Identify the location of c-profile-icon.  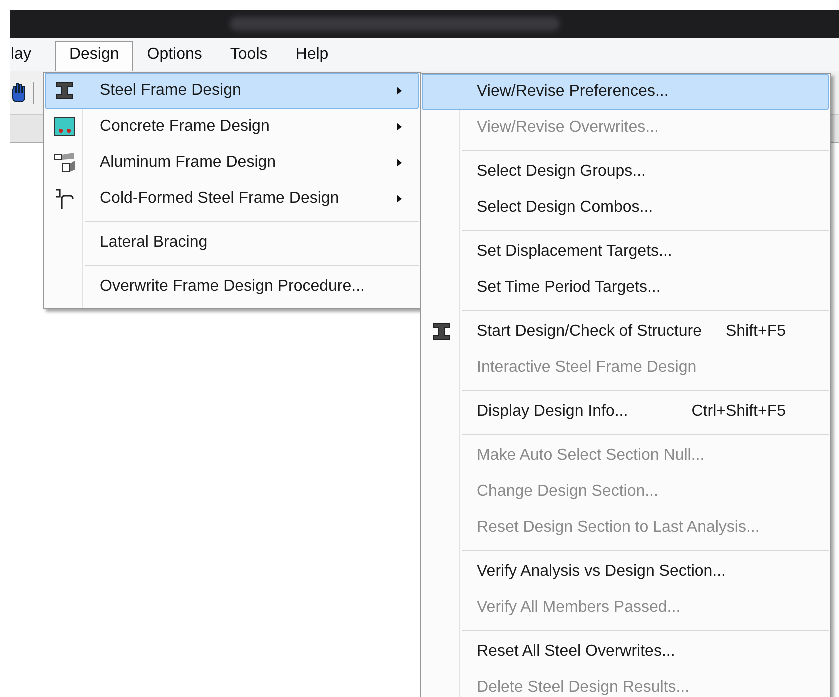
(65, 199).